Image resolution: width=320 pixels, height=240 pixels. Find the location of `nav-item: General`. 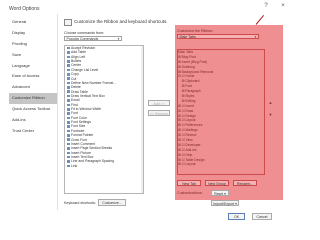

nav-item: General is located at coordinates (33, 22).